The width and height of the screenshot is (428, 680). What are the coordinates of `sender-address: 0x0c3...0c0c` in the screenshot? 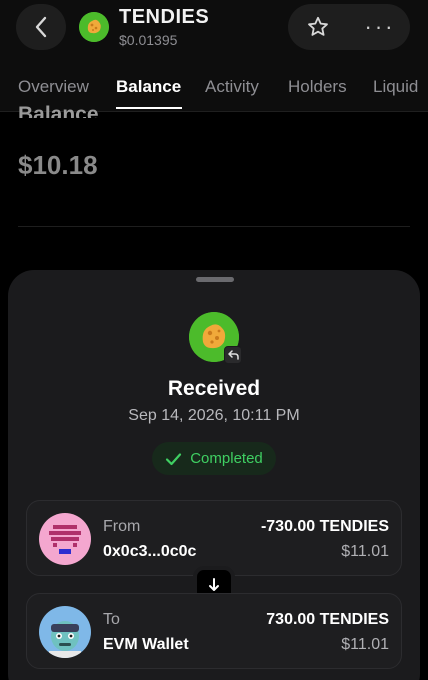 It's located at (149, 552).